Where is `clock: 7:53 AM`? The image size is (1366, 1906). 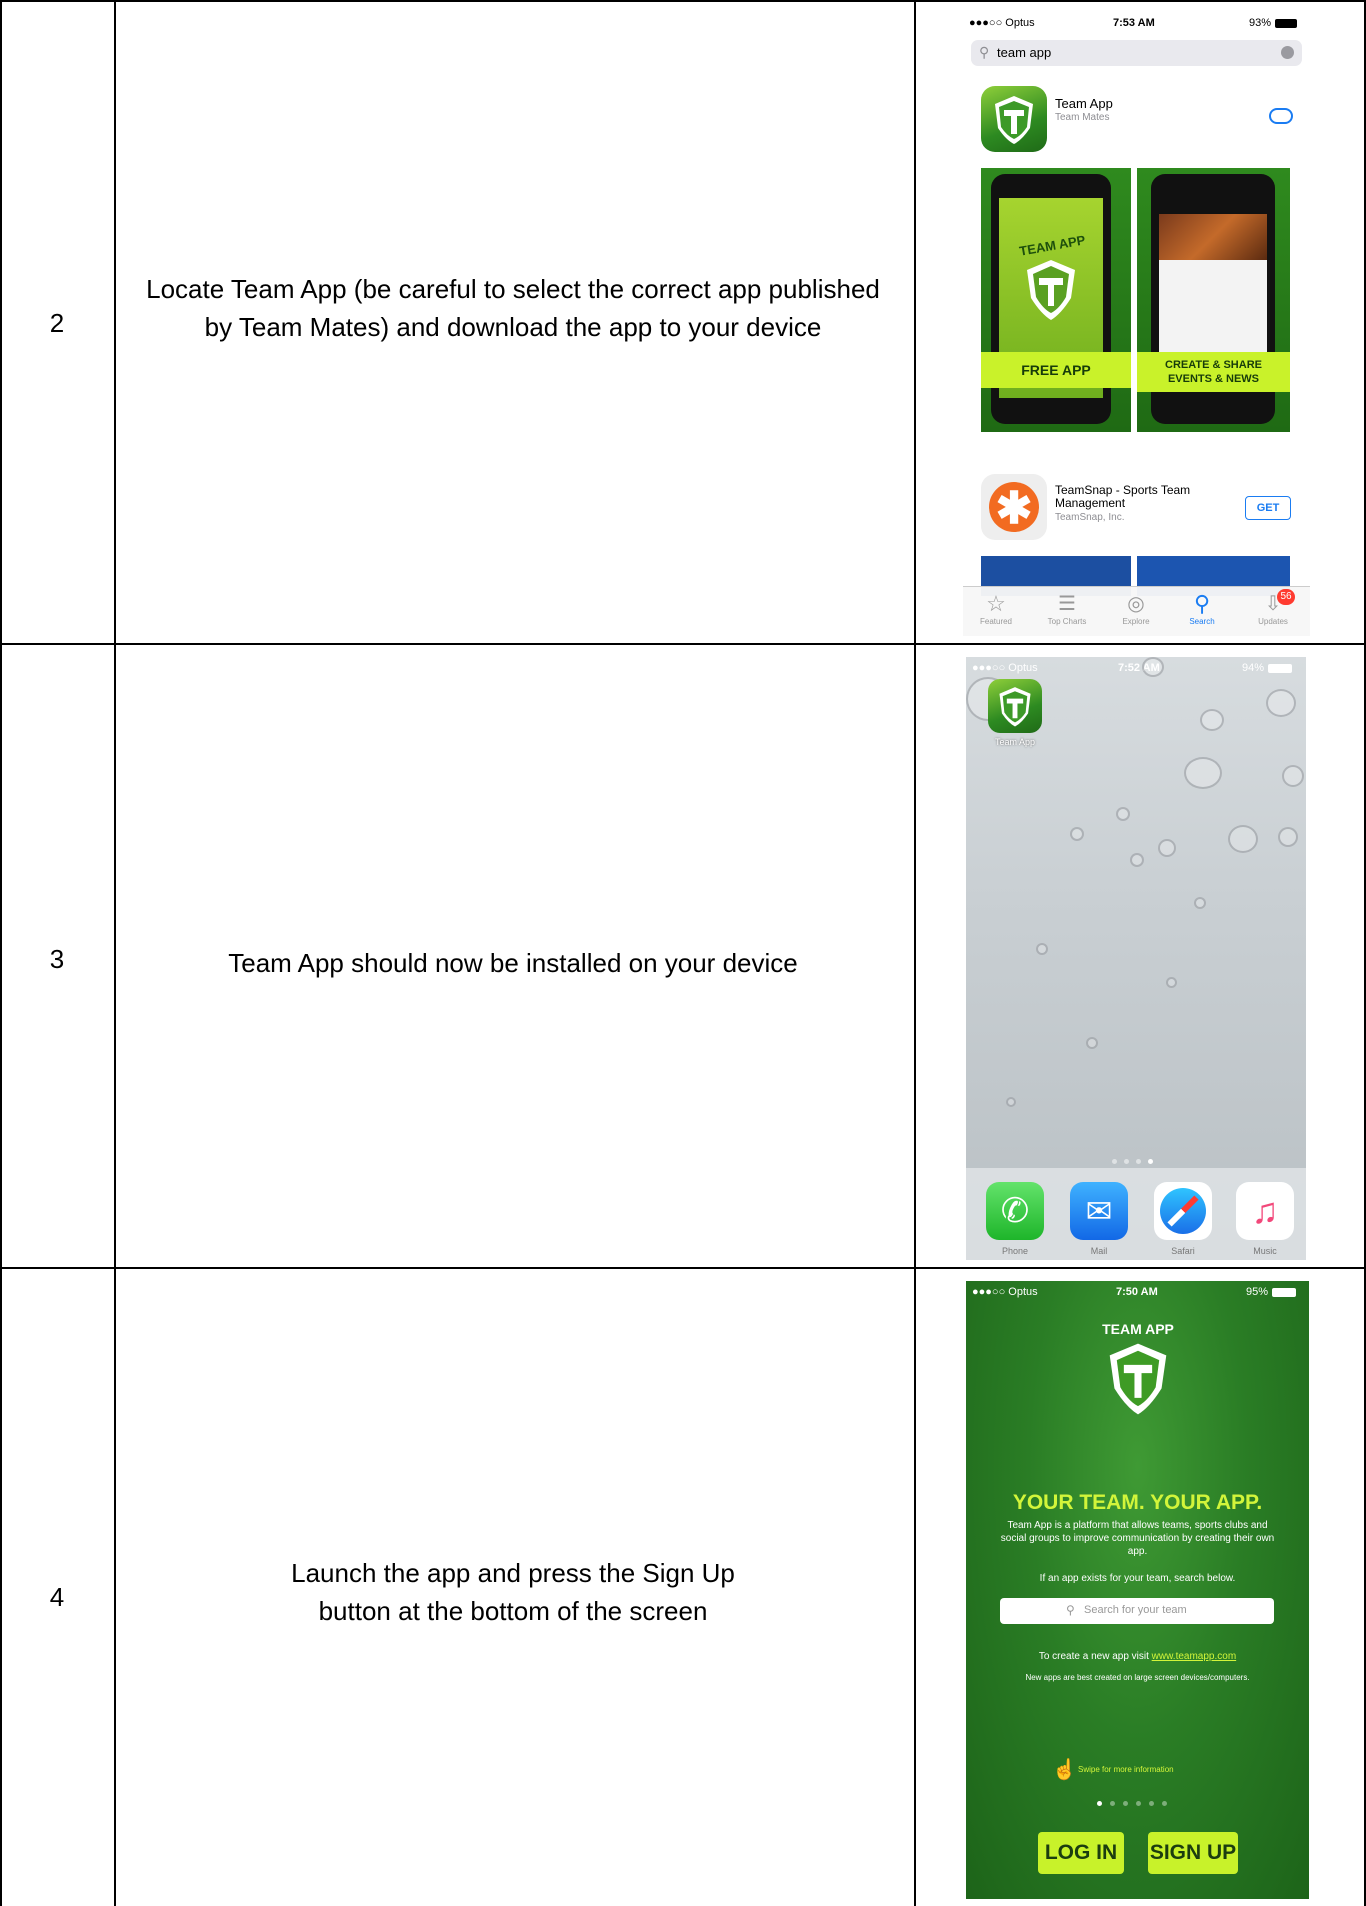 clock: 7:53 AM is located at coordinates (1134, 23).